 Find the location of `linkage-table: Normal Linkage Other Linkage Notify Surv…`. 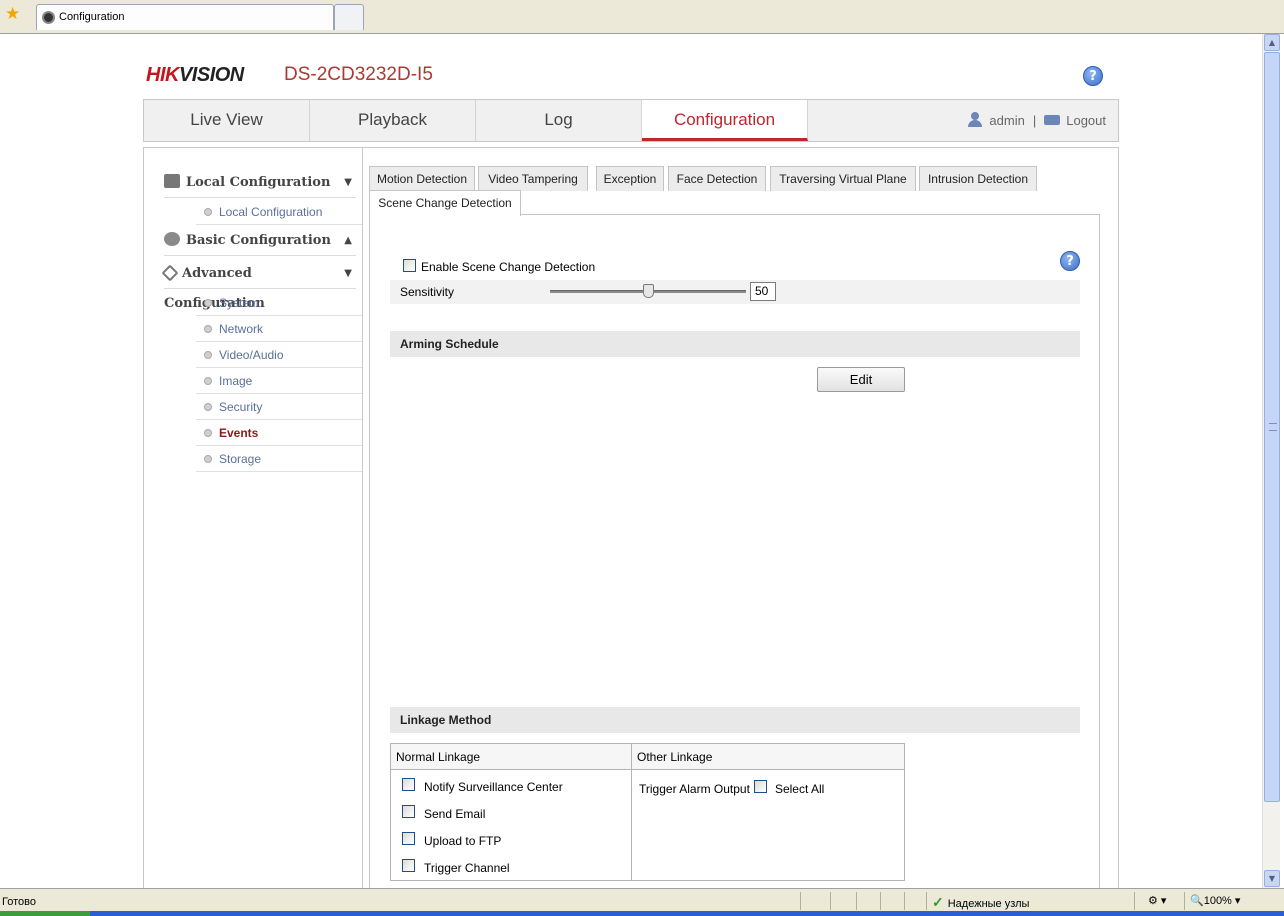

linkage-table: Normal Linkage Other Linkage Notify Surv… is located at coordinates (647, 812).